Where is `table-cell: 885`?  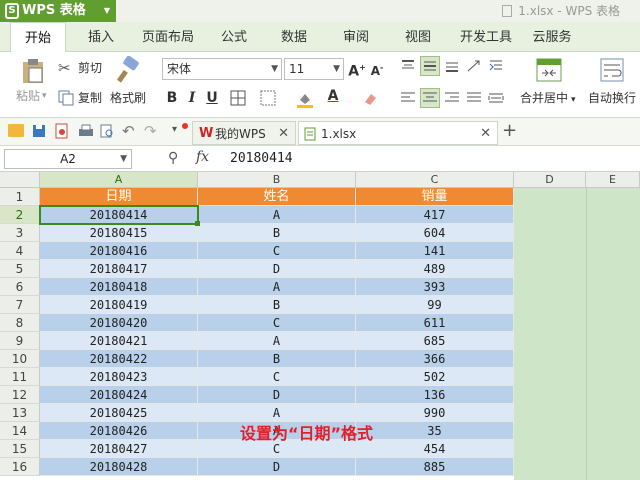 table-cell: 885 is located at coordinates (435, 467).